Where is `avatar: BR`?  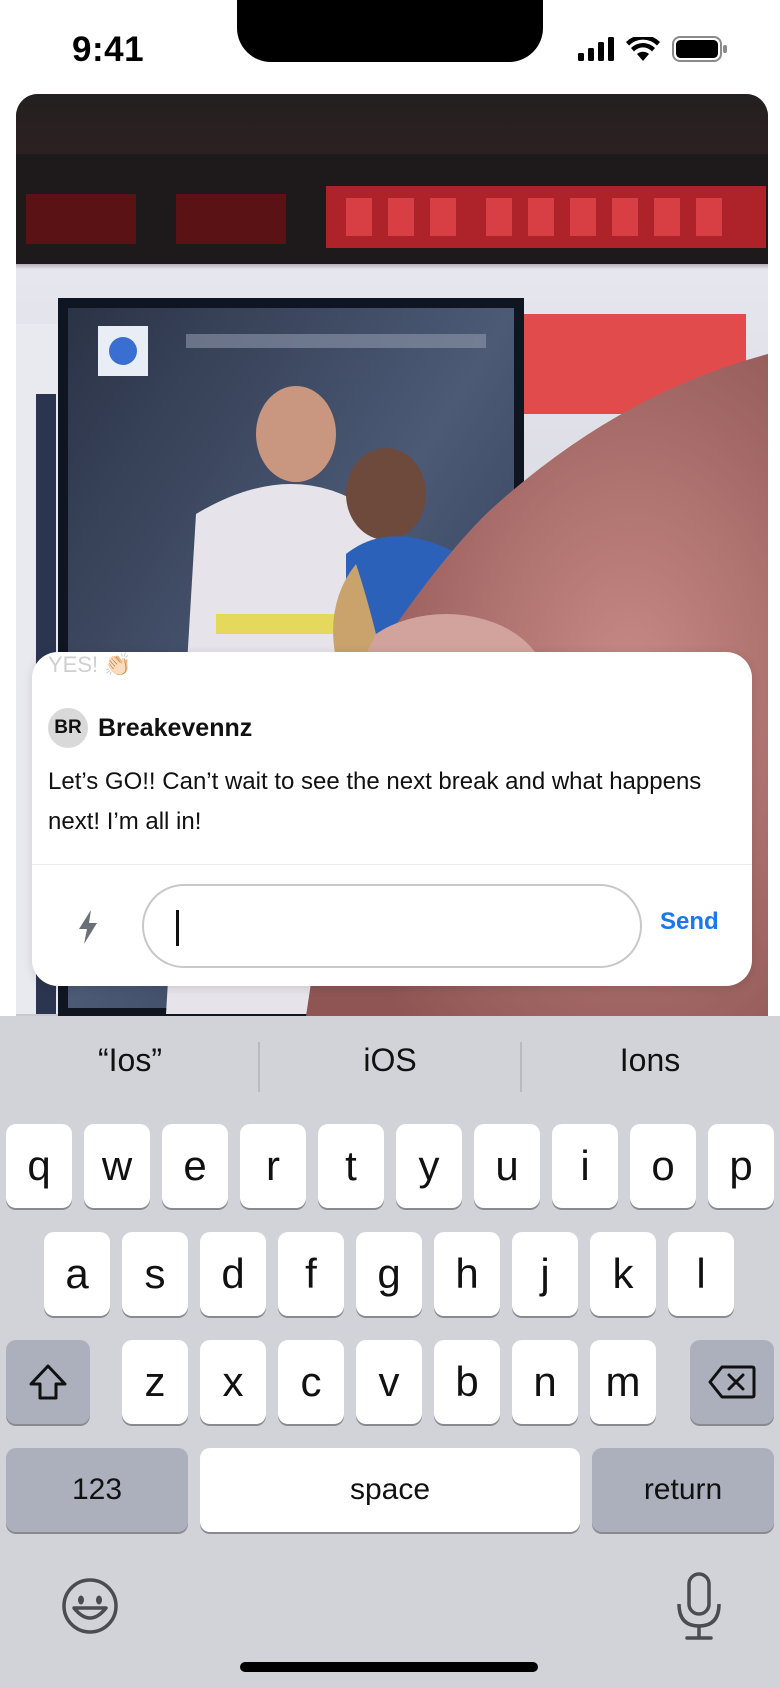 avatar: BR is located at coordinates (68, 728).